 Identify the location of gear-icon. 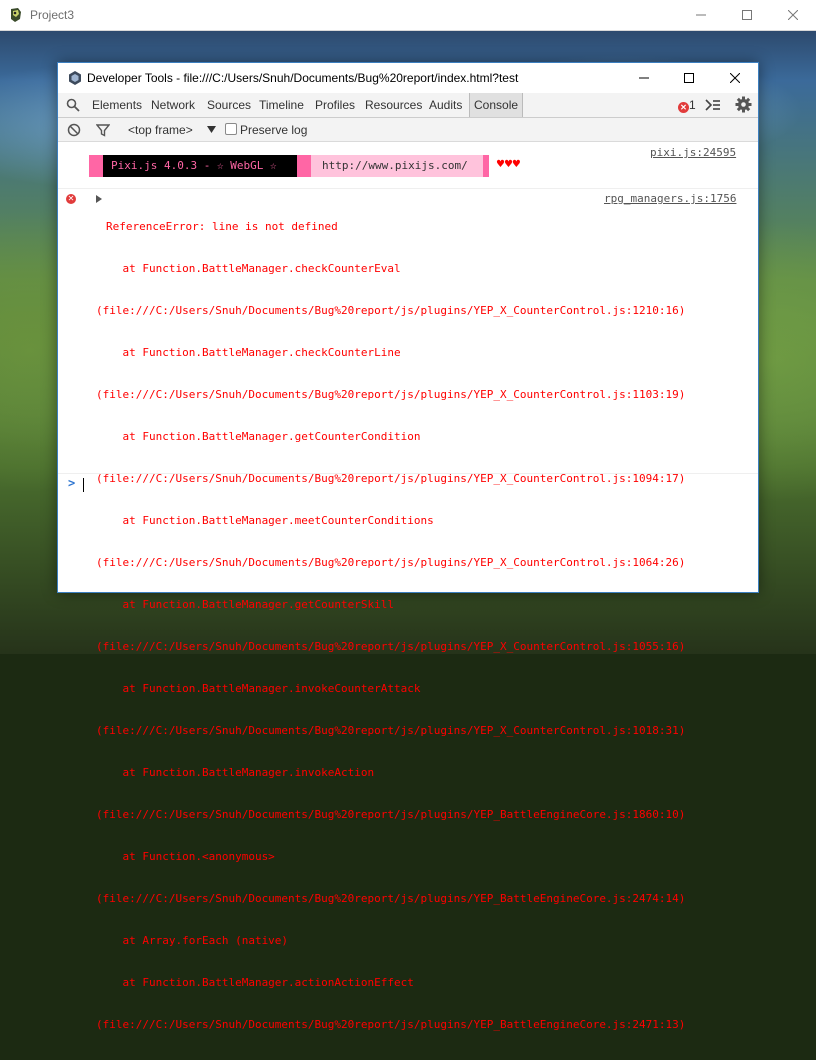
(743, 104).